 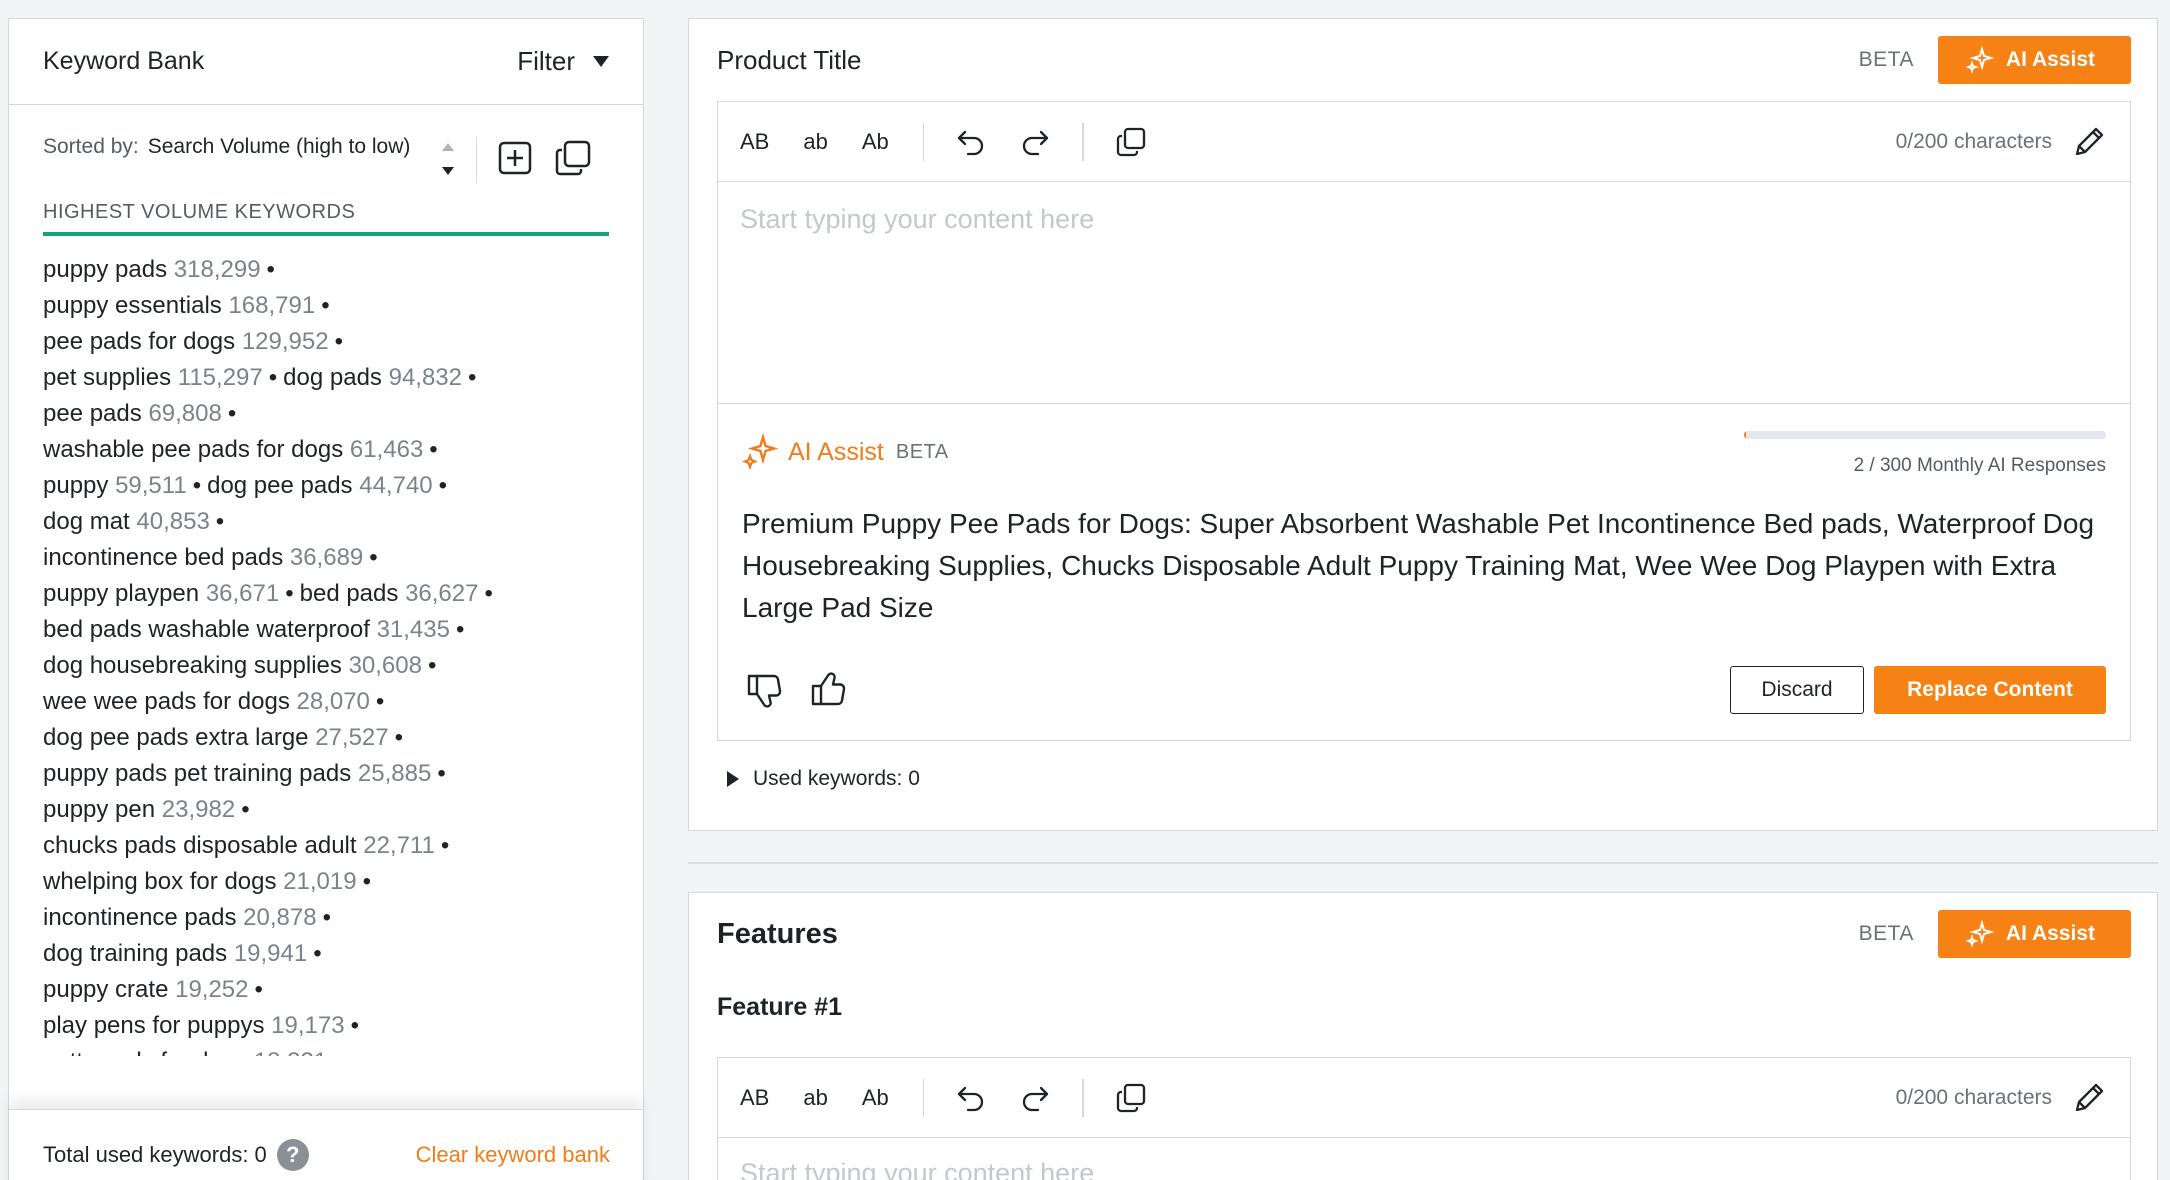 What do you see at coordinates (107, 377) in the screenshot?
I see `keyword-term: pet supplies` at bounding box center [107, 377].